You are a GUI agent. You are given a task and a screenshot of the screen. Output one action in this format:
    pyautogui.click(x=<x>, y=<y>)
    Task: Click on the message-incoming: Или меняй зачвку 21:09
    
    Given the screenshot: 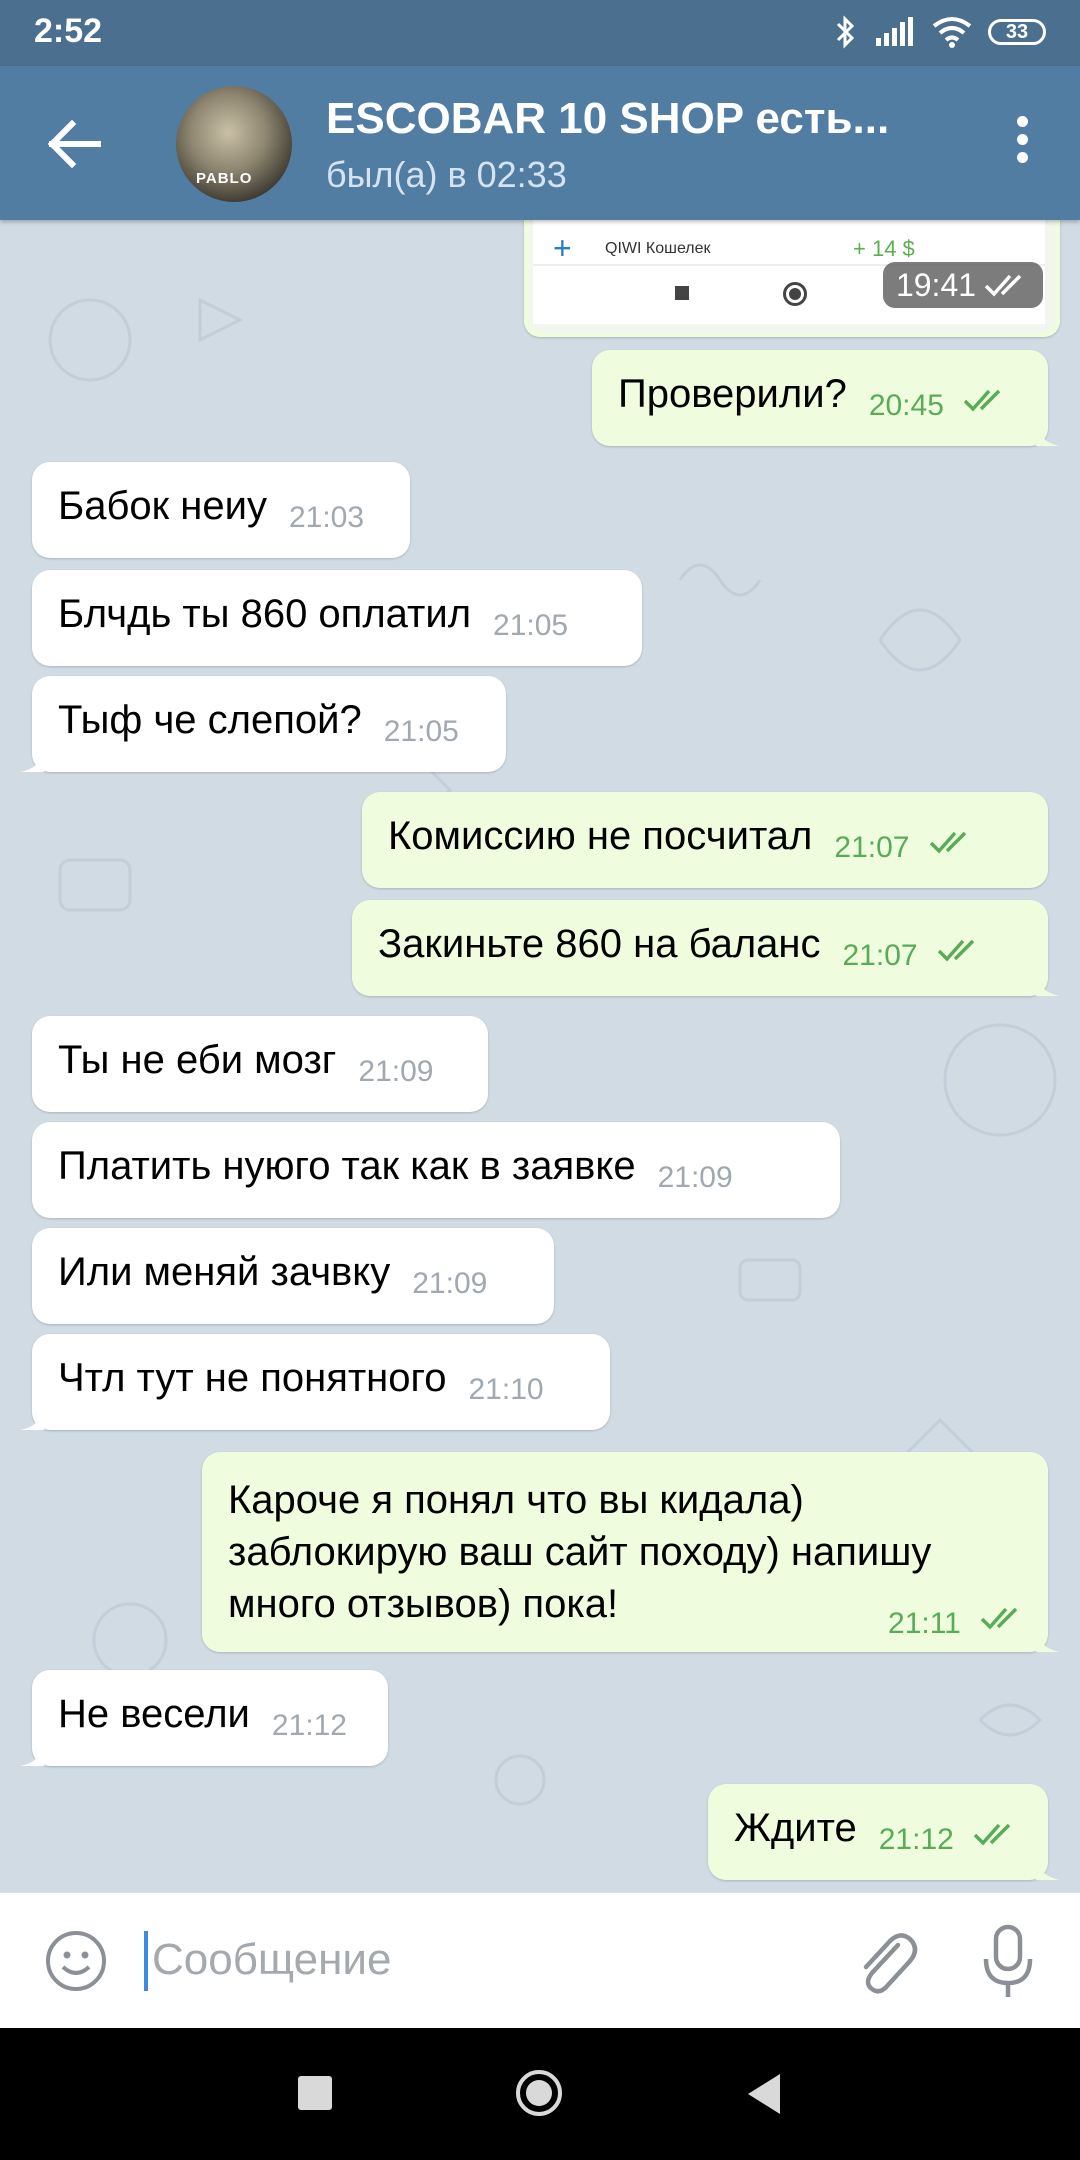 What is the action you would take?
    pyautogui.click(x=293, y=1276)
    